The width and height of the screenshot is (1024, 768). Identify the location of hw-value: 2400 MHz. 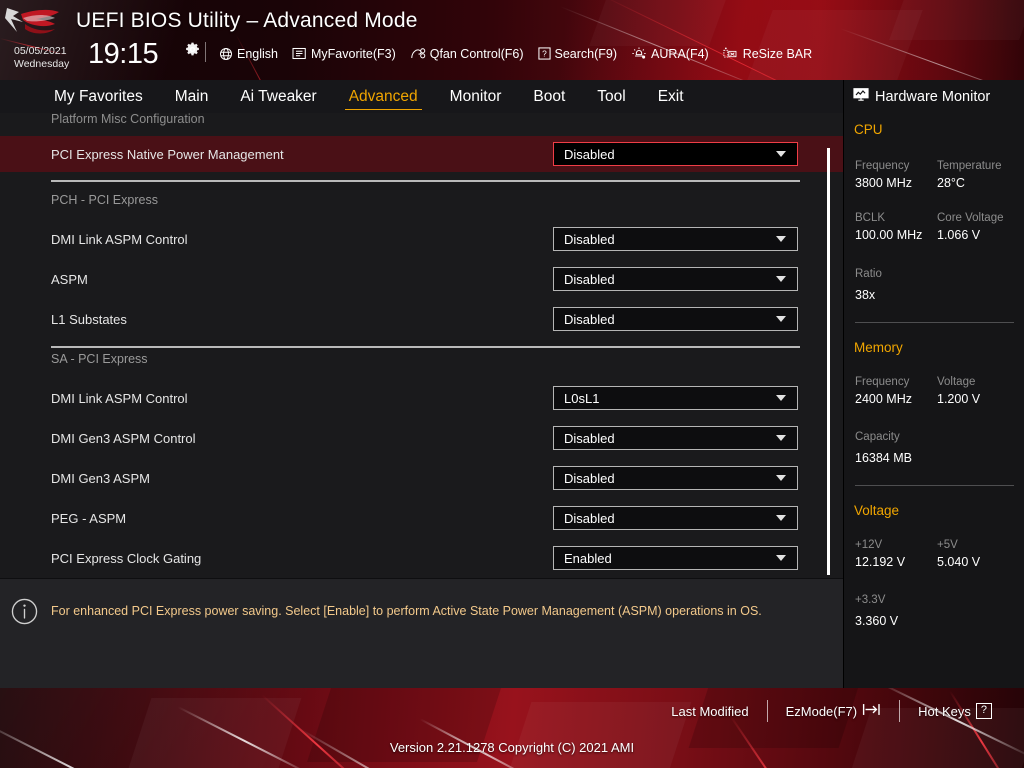
(883, 399).